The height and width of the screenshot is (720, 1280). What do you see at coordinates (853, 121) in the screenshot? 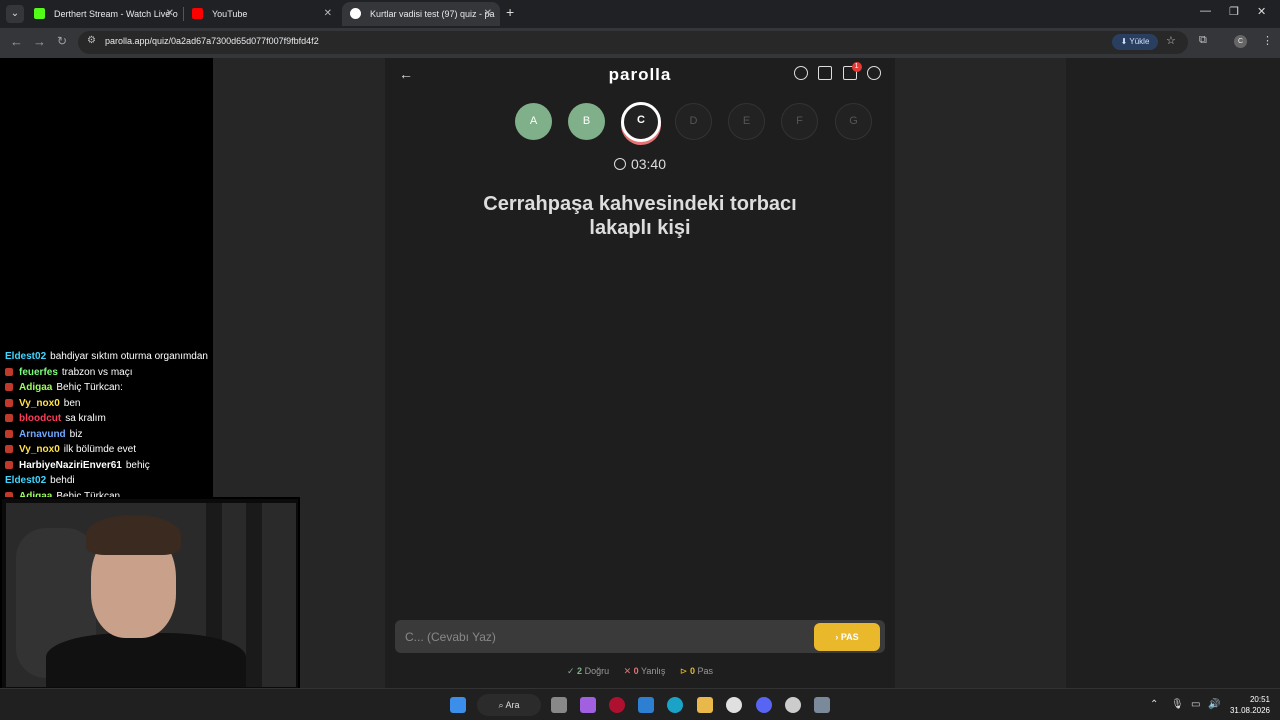
I see `letter-g: G` at bounding box center [853, 121].